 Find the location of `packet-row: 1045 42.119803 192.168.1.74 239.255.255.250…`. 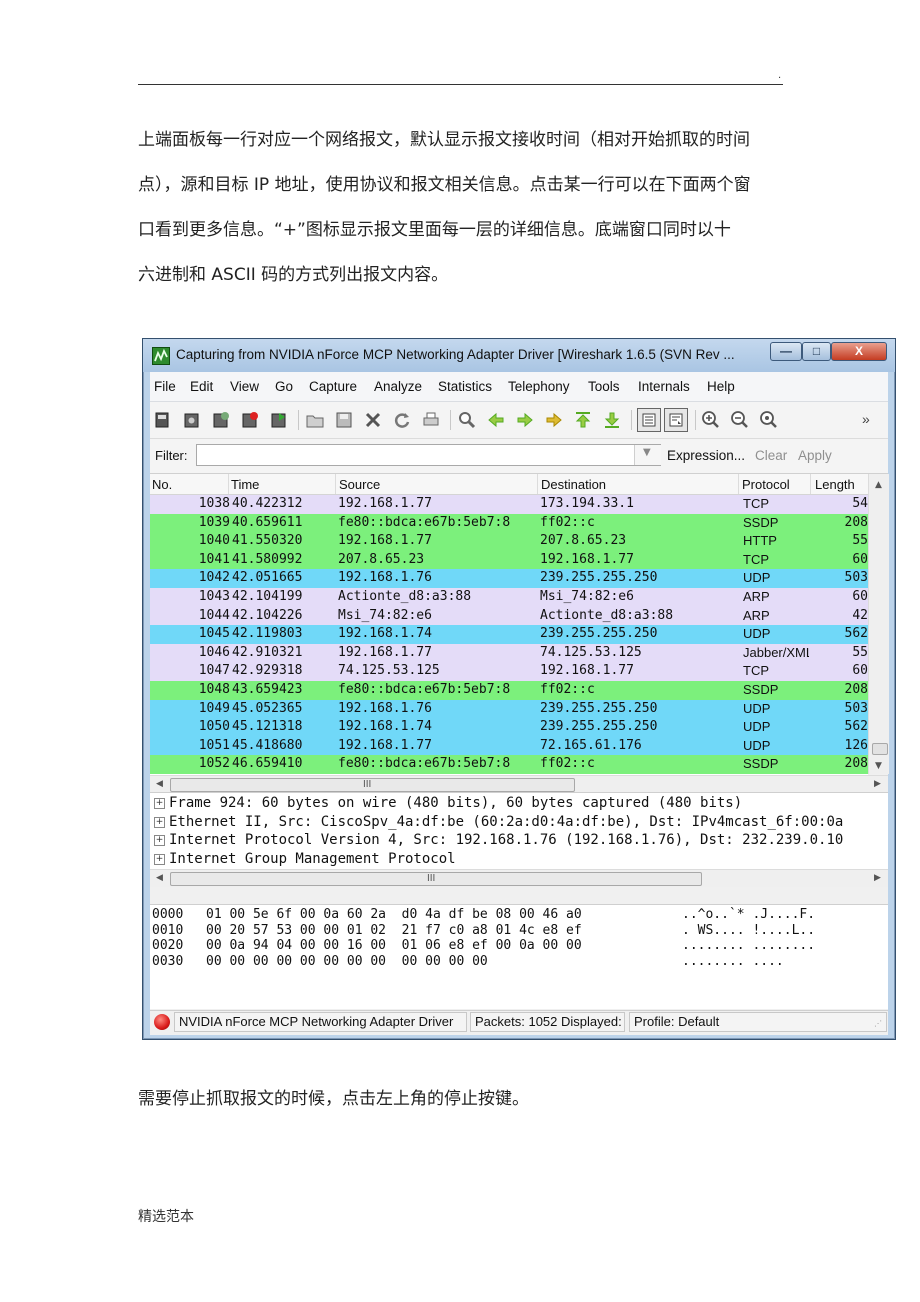

packet-row: 1045 42.119803 192.168.1.74 239.255.255.250… is located at coordinates (509, 634).